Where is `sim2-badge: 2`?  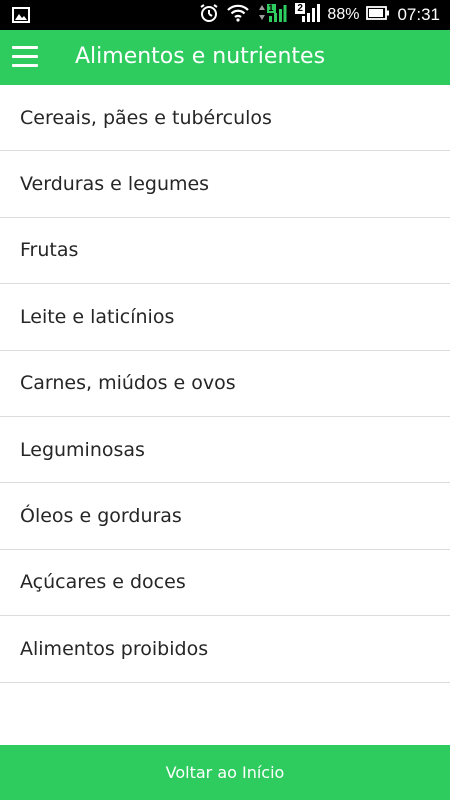 sim2-badge: 2 is located at coordinates (300, 8).